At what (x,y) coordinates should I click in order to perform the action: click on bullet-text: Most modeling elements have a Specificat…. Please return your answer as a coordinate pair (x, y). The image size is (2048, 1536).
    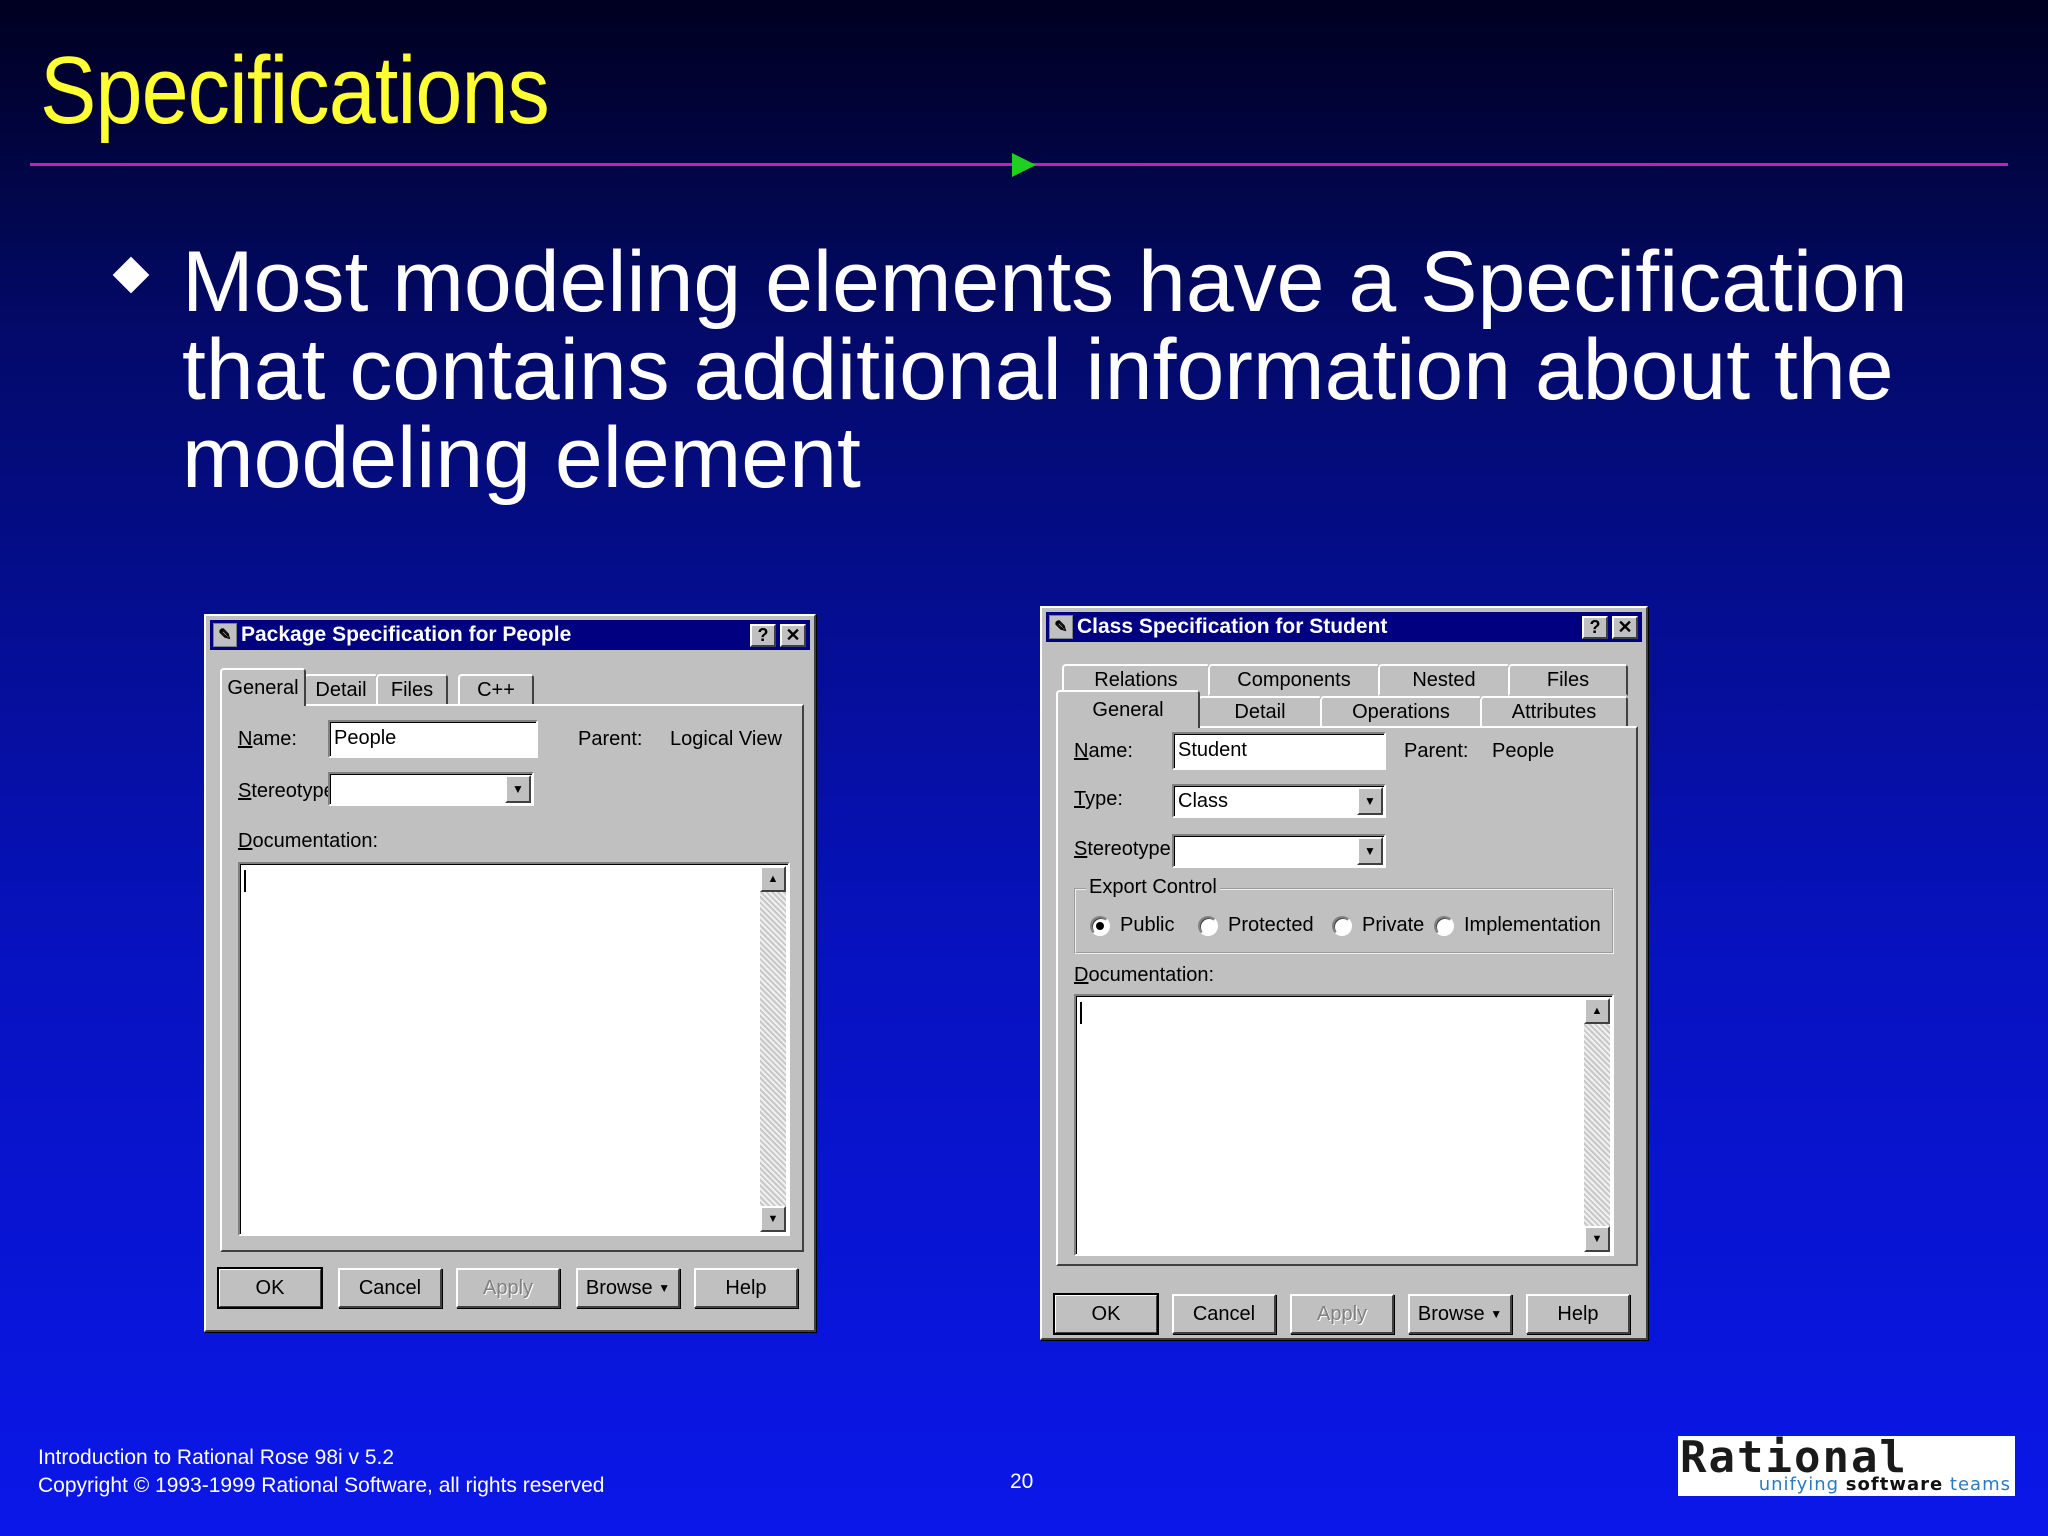
    Looking at the image, I should click on (1045, 370).